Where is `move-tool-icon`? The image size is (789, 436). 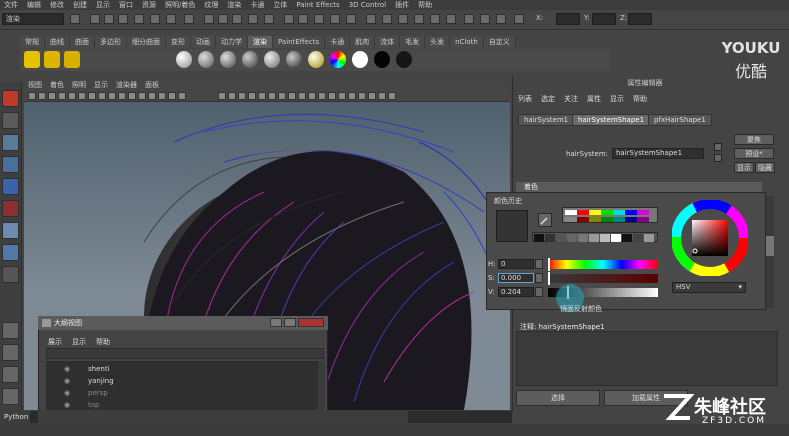
move-tool-icon is located at coordinates (10, 164).